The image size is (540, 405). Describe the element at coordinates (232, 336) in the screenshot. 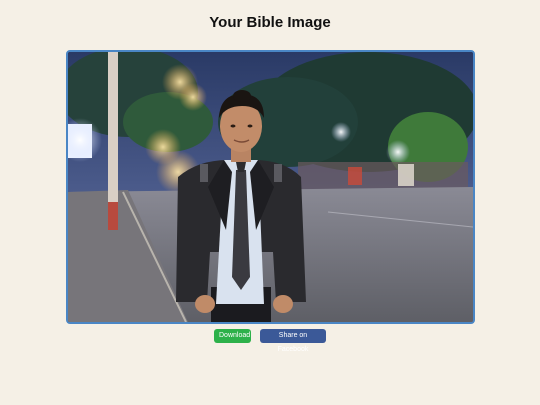

I see `download-button: Download` at that location.